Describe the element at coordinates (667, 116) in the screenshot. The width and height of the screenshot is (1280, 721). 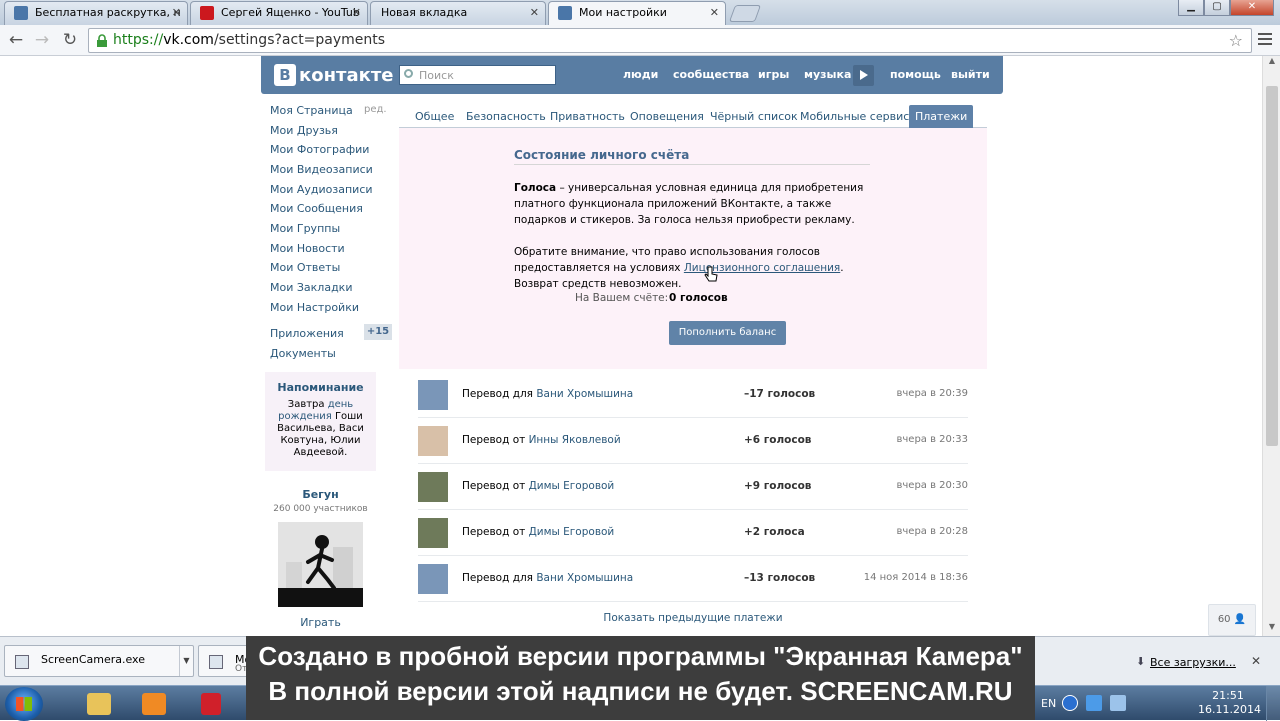
I see `tab-notifications: Оповещения` at that location.